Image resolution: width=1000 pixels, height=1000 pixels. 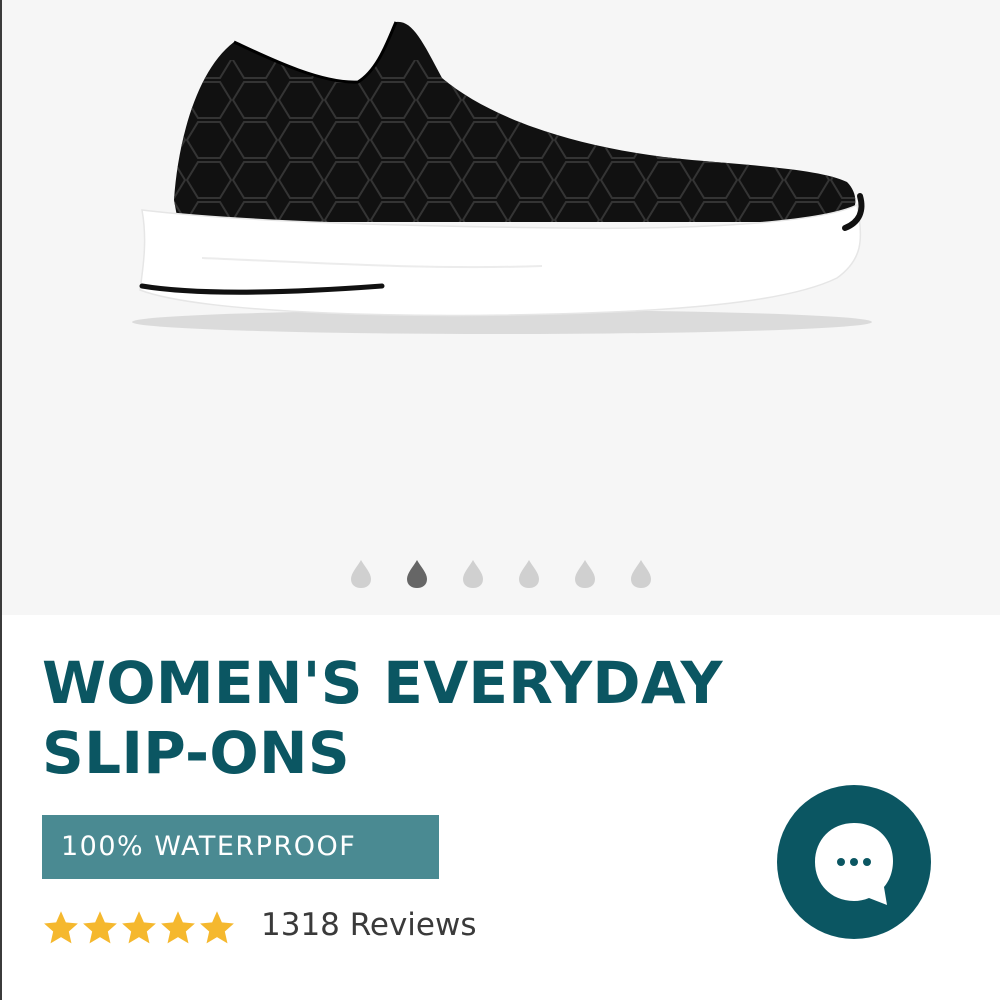 What do you see at coordinates (442, 718) in the screenshot?
I see `product-title: WOMEN'S EVERYDAY SLIP-ONS` at bounding box center [442, 718].